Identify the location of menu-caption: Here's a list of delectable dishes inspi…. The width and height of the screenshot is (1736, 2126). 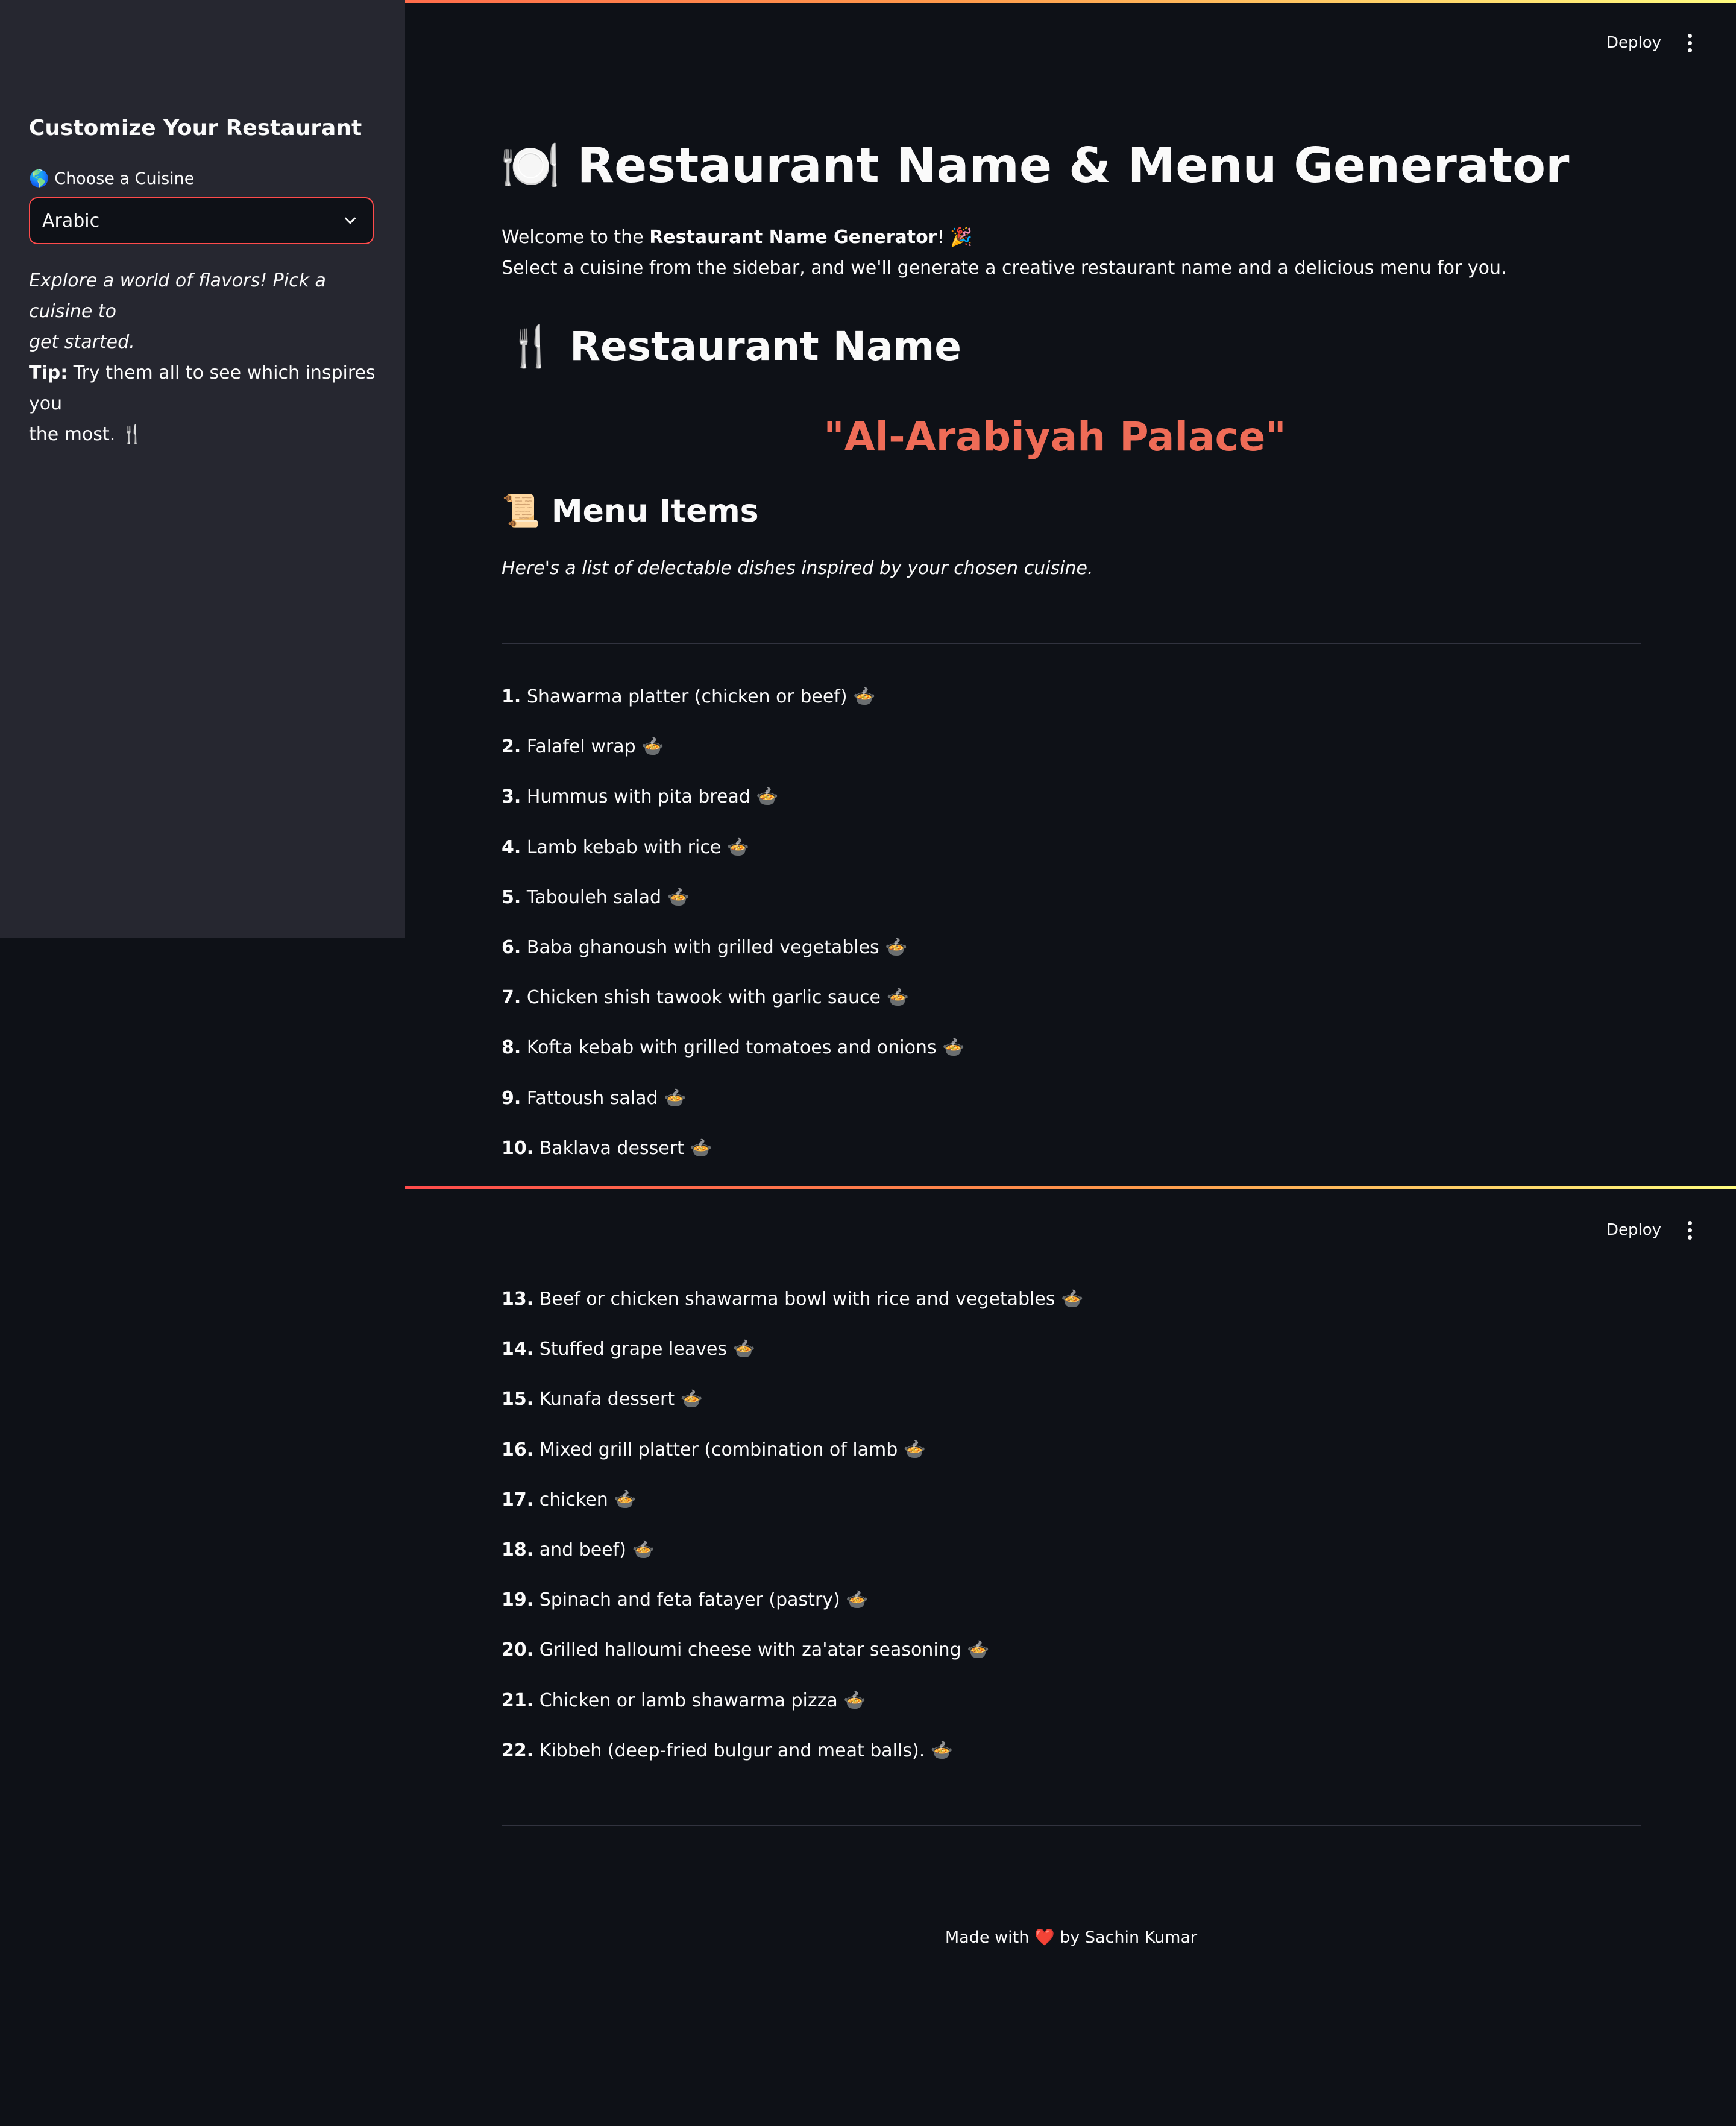
(797, 568).